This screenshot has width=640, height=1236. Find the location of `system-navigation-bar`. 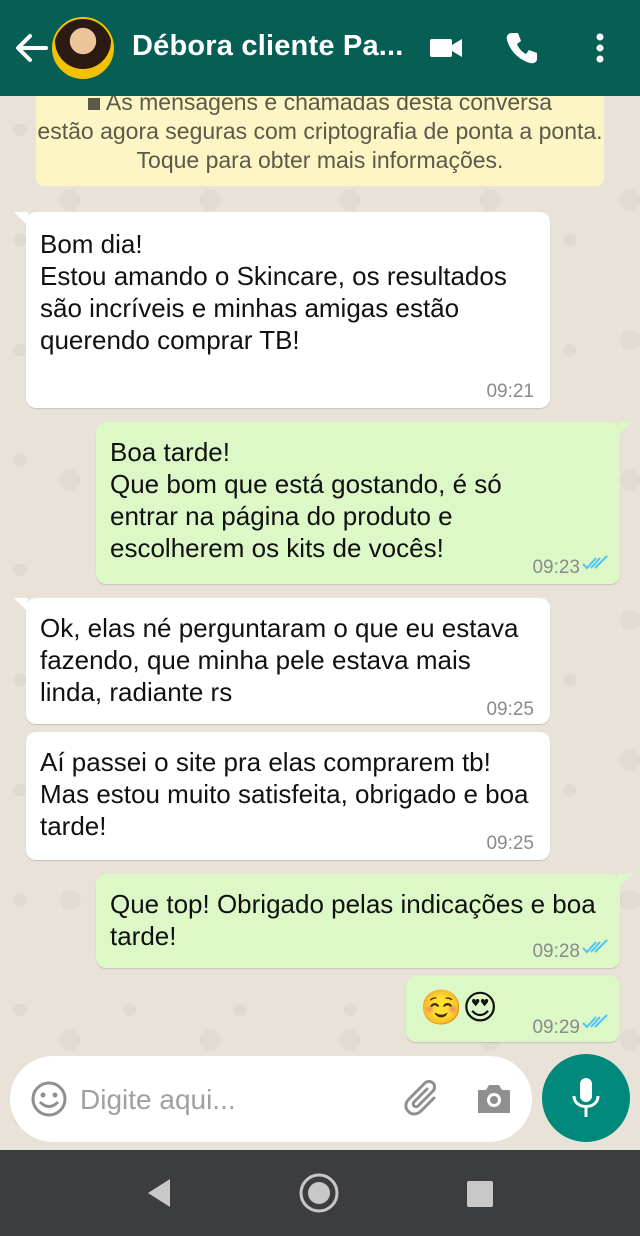

system-navigation-bar is located at coordinates (320, 1193).